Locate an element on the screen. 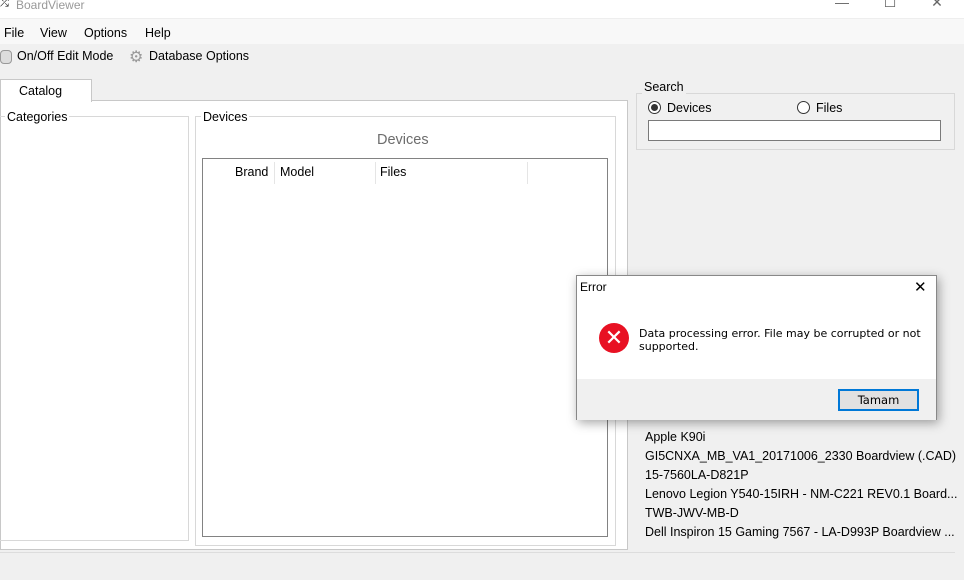 This screenshot has height=580, width=964. devices-group-label: Devices is located at coordinates (225, 117).